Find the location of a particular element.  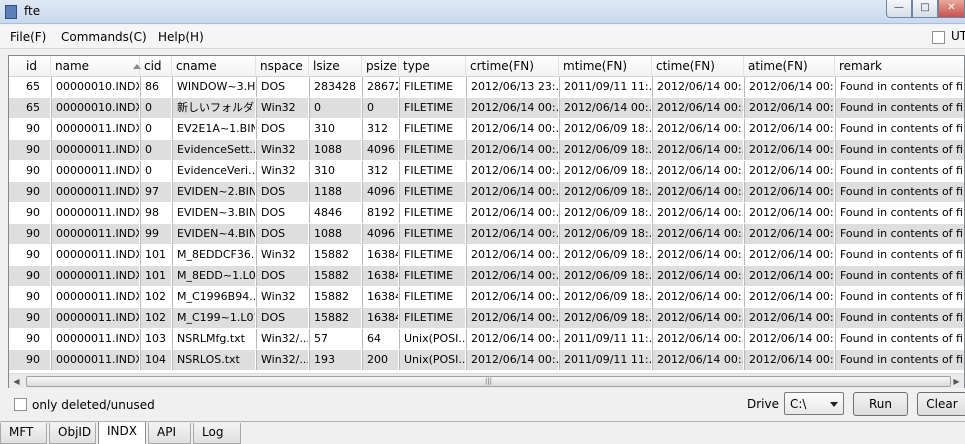

cell-cid: 97 is located at coordinates (156, 192).